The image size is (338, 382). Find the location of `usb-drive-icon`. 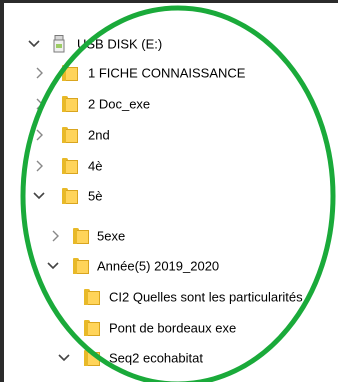

usb-drive-icon is located at coordinates (59, 44).